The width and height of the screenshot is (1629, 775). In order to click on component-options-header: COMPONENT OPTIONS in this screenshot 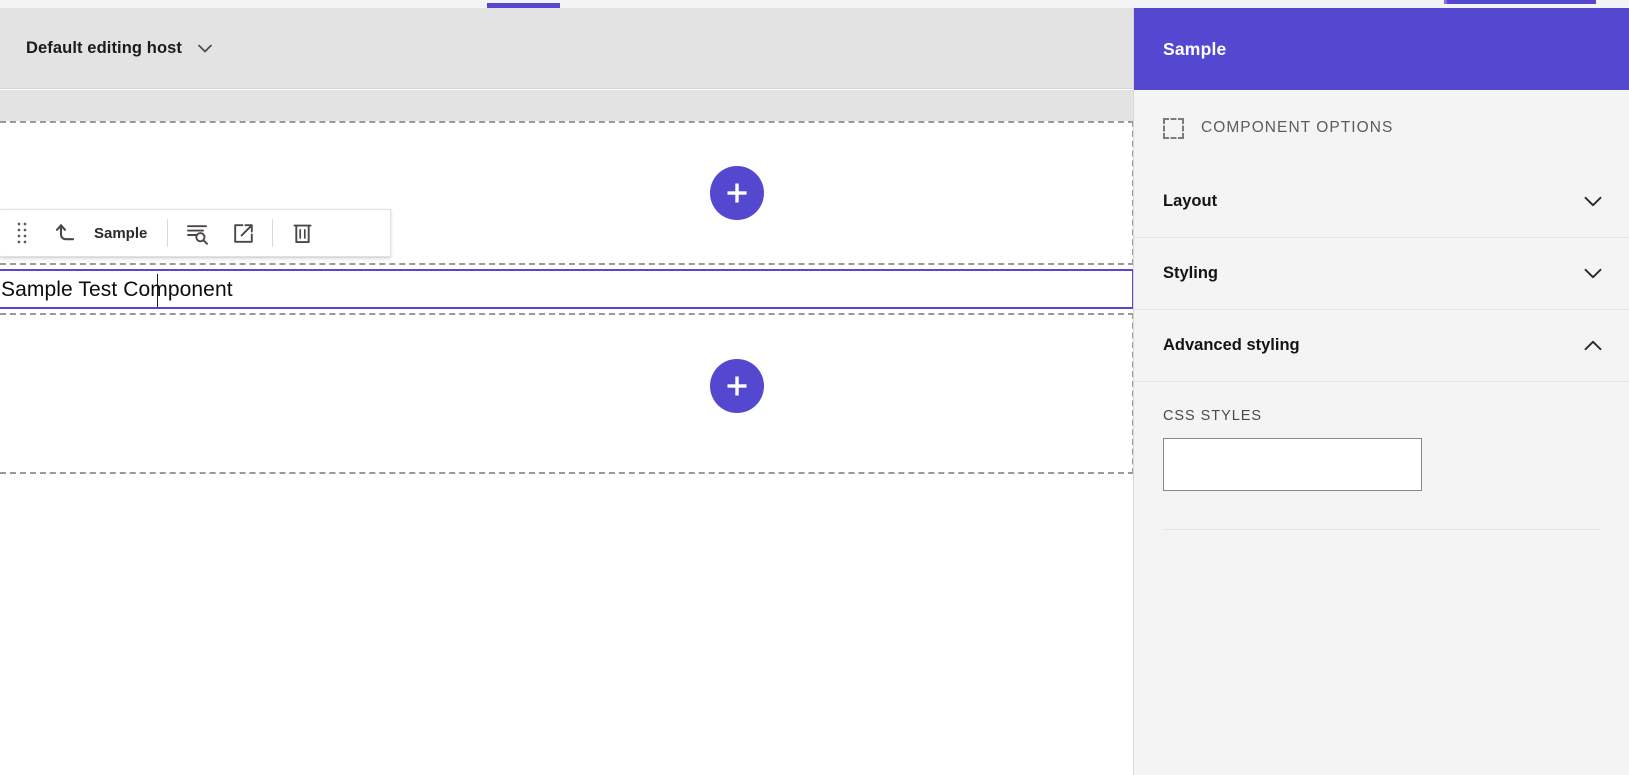, I will do `click(1381, 128)`.